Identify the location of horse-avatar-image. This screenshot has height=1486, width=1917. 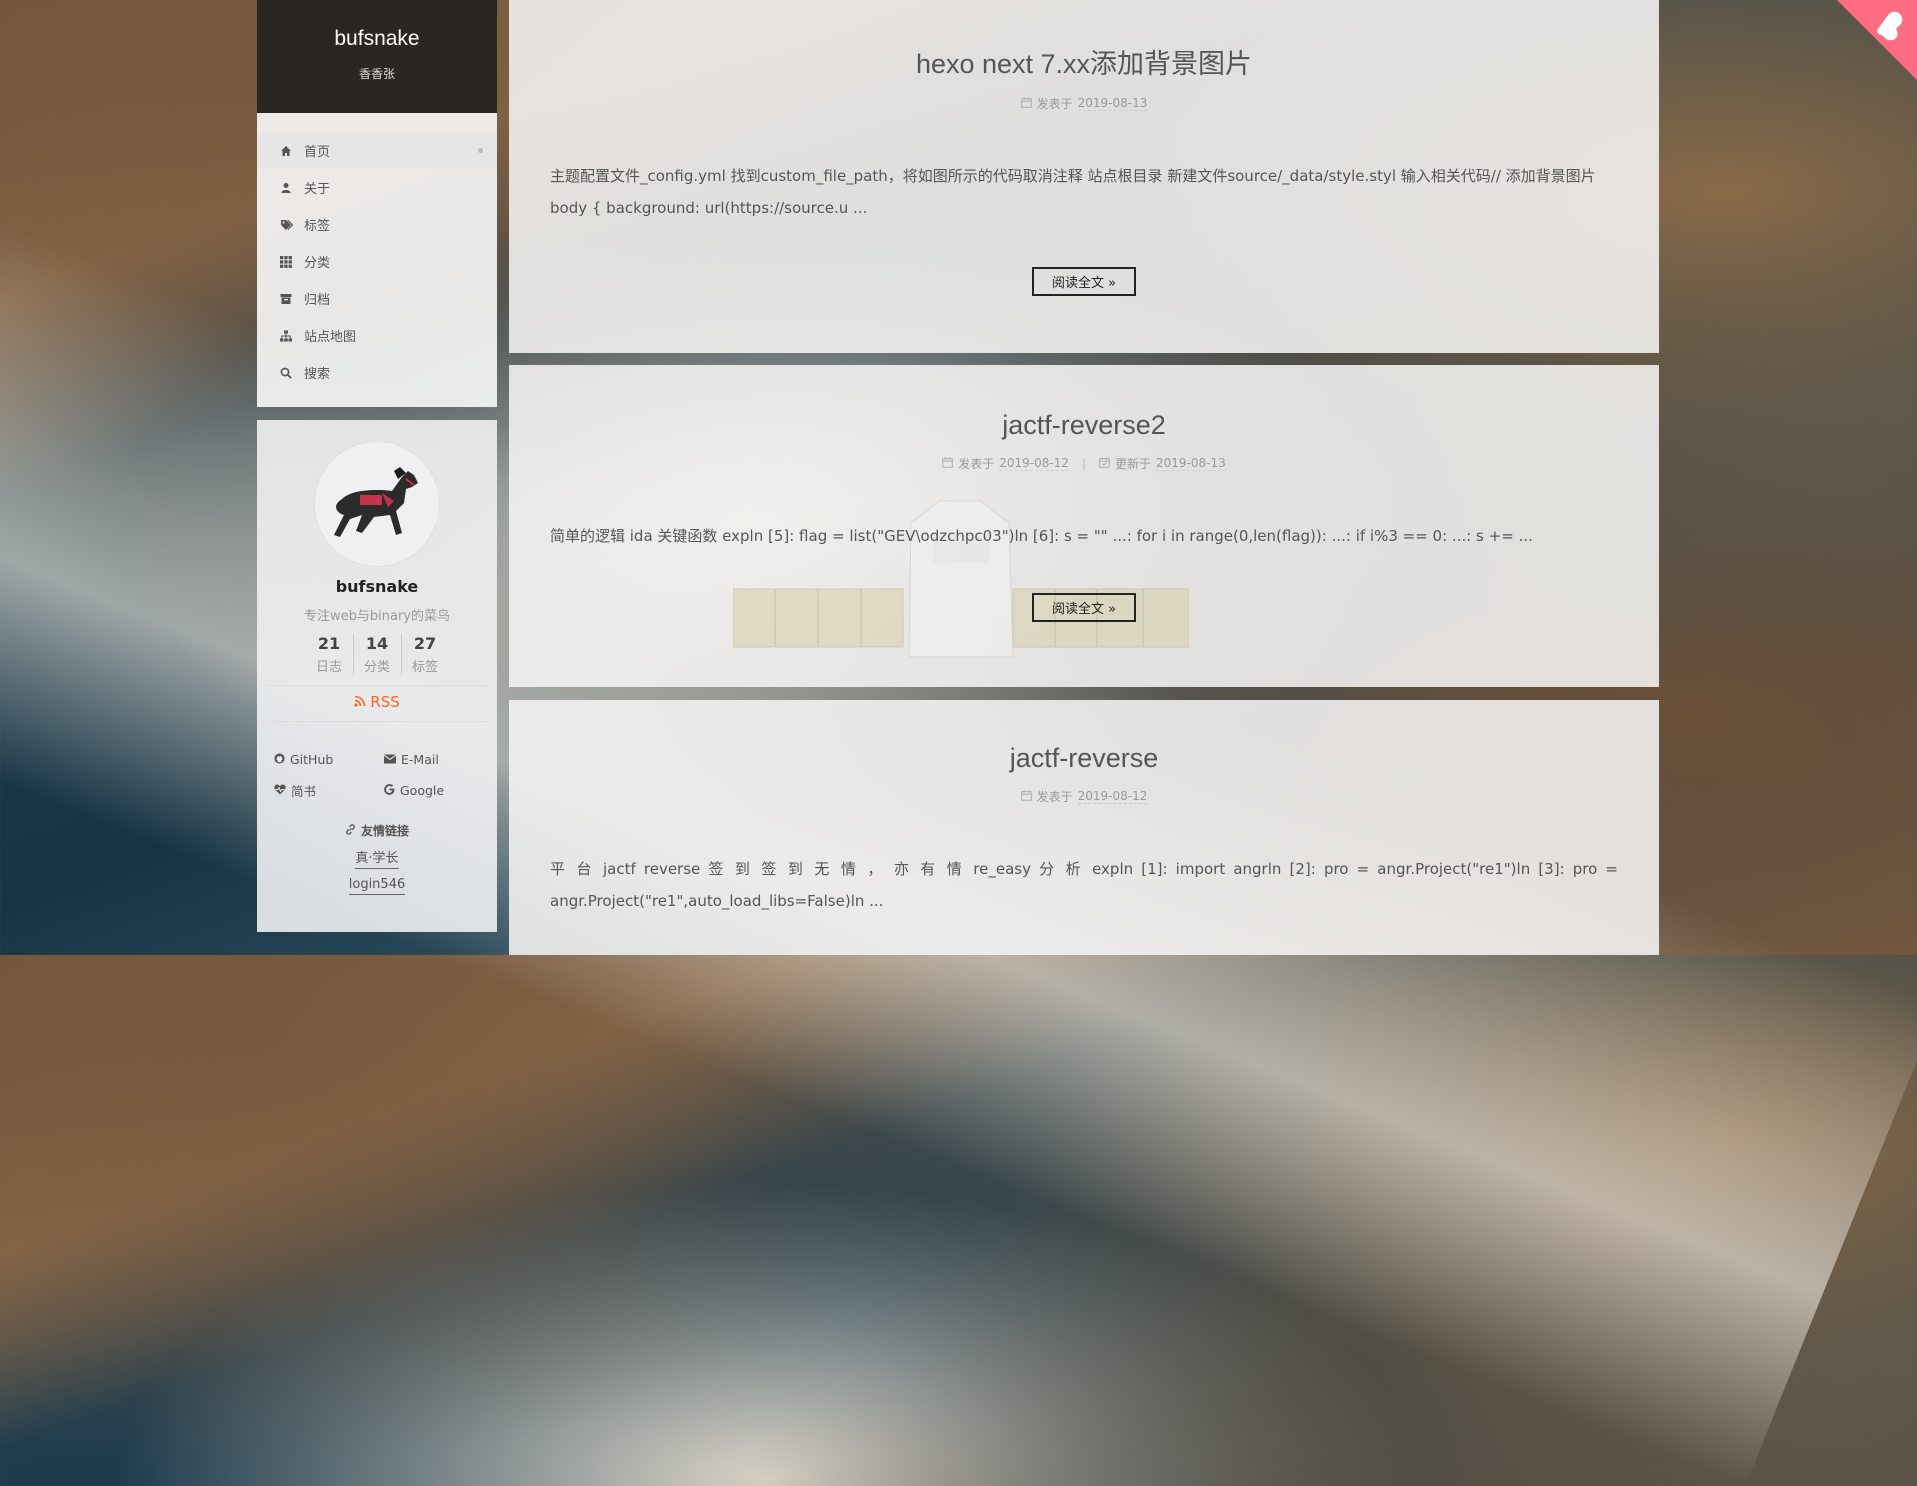
(376, 502).